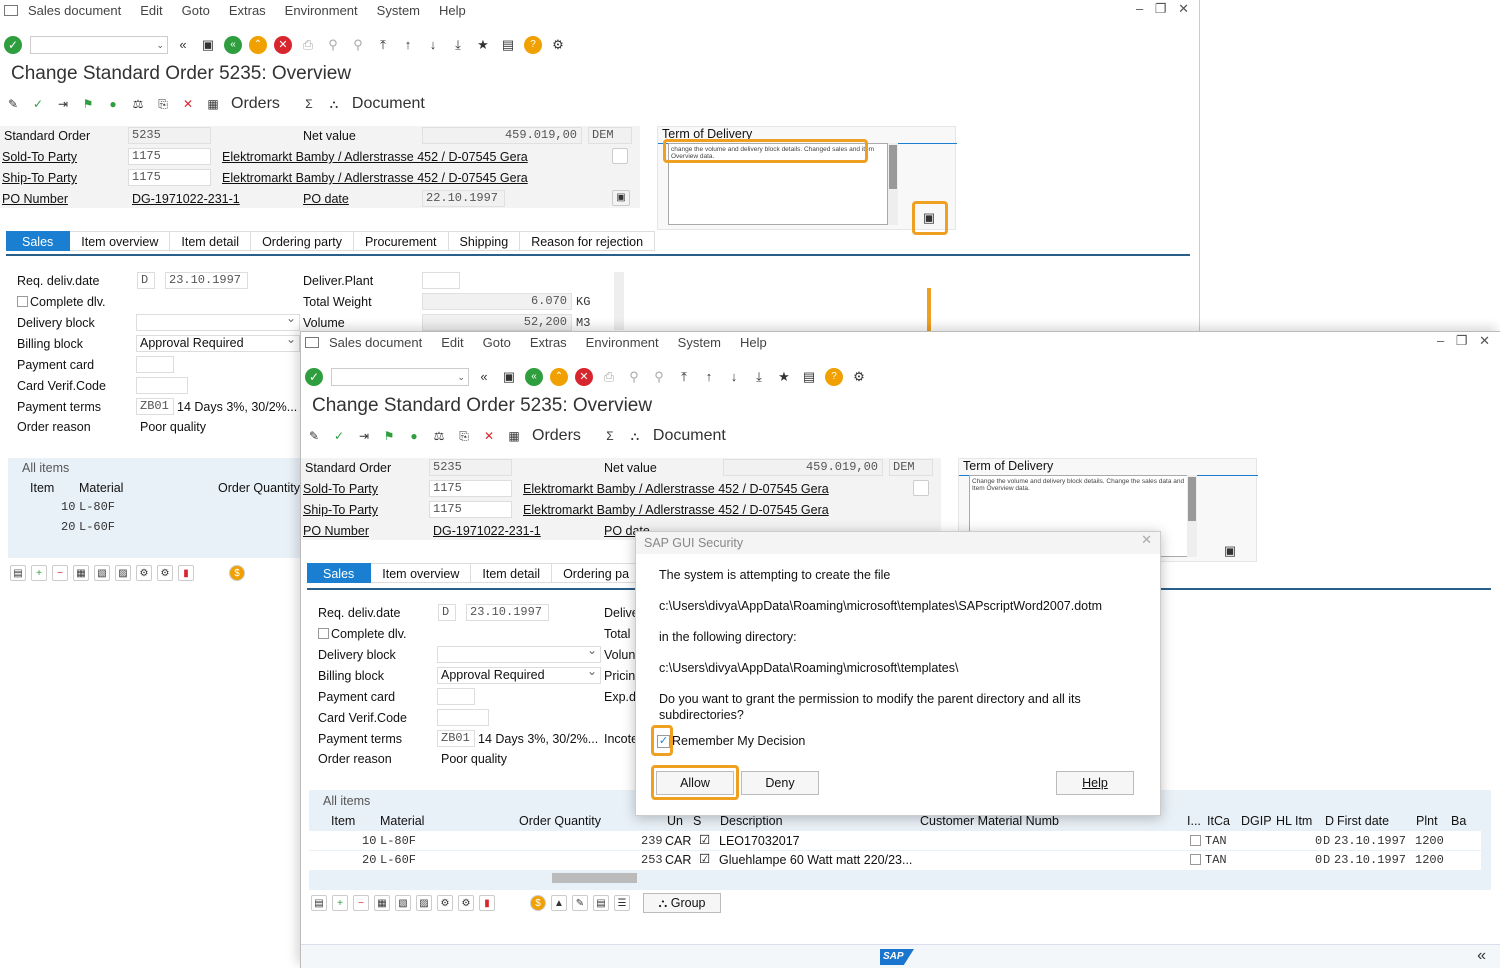  I want to click on pricing-icon: $, so click(237, 573).